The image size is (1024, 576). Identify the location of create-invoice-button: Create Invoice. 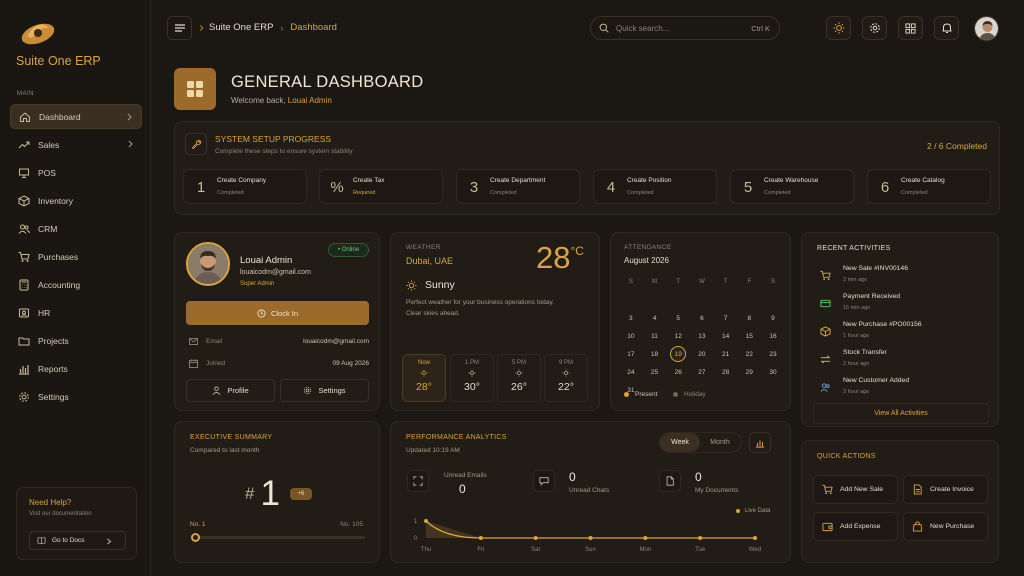
(945, 489).